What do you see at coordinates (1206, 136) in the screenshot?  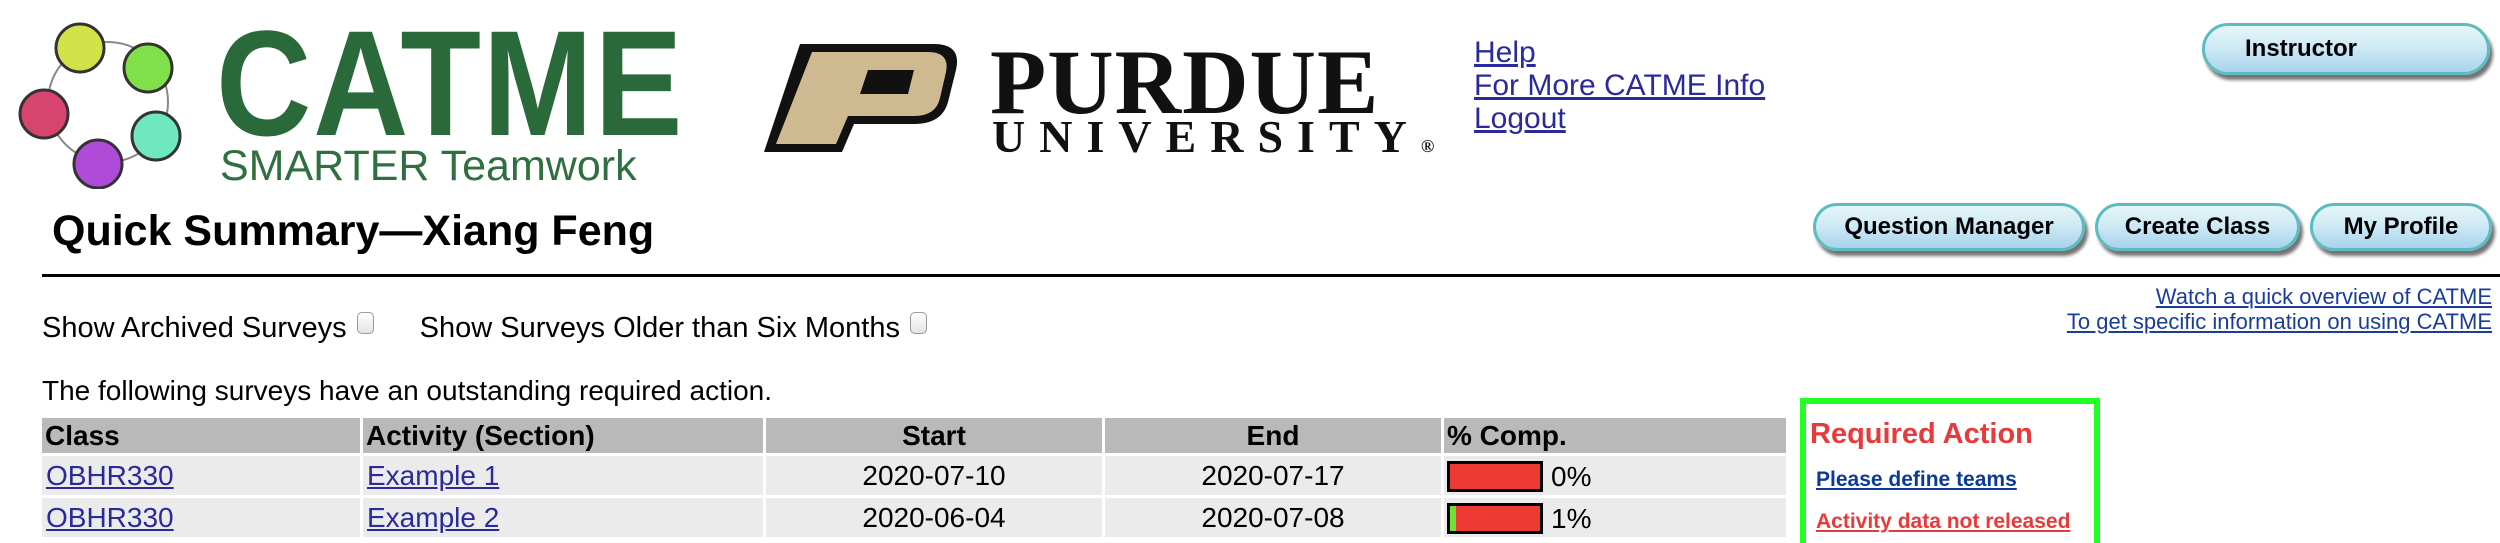 I see `purdue-logo-sub-text: UNIVERSITY` at bounding box center [1206, 136].